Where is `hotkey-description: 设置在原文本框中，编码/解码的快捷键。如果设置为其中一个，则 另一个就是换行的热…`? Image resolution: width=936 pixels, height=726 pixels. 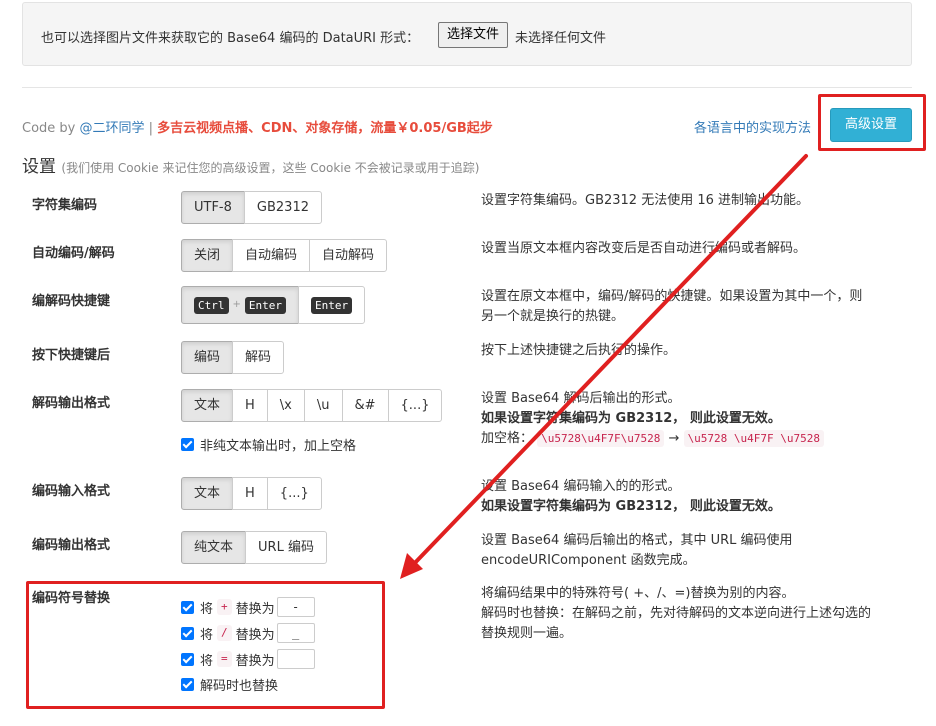
hotkey-description: 设置在原文本框中，编码/解码的快捷键。如果设置为其中一个，则 另一个就是换行的热… is located at coordinates (671, 307).